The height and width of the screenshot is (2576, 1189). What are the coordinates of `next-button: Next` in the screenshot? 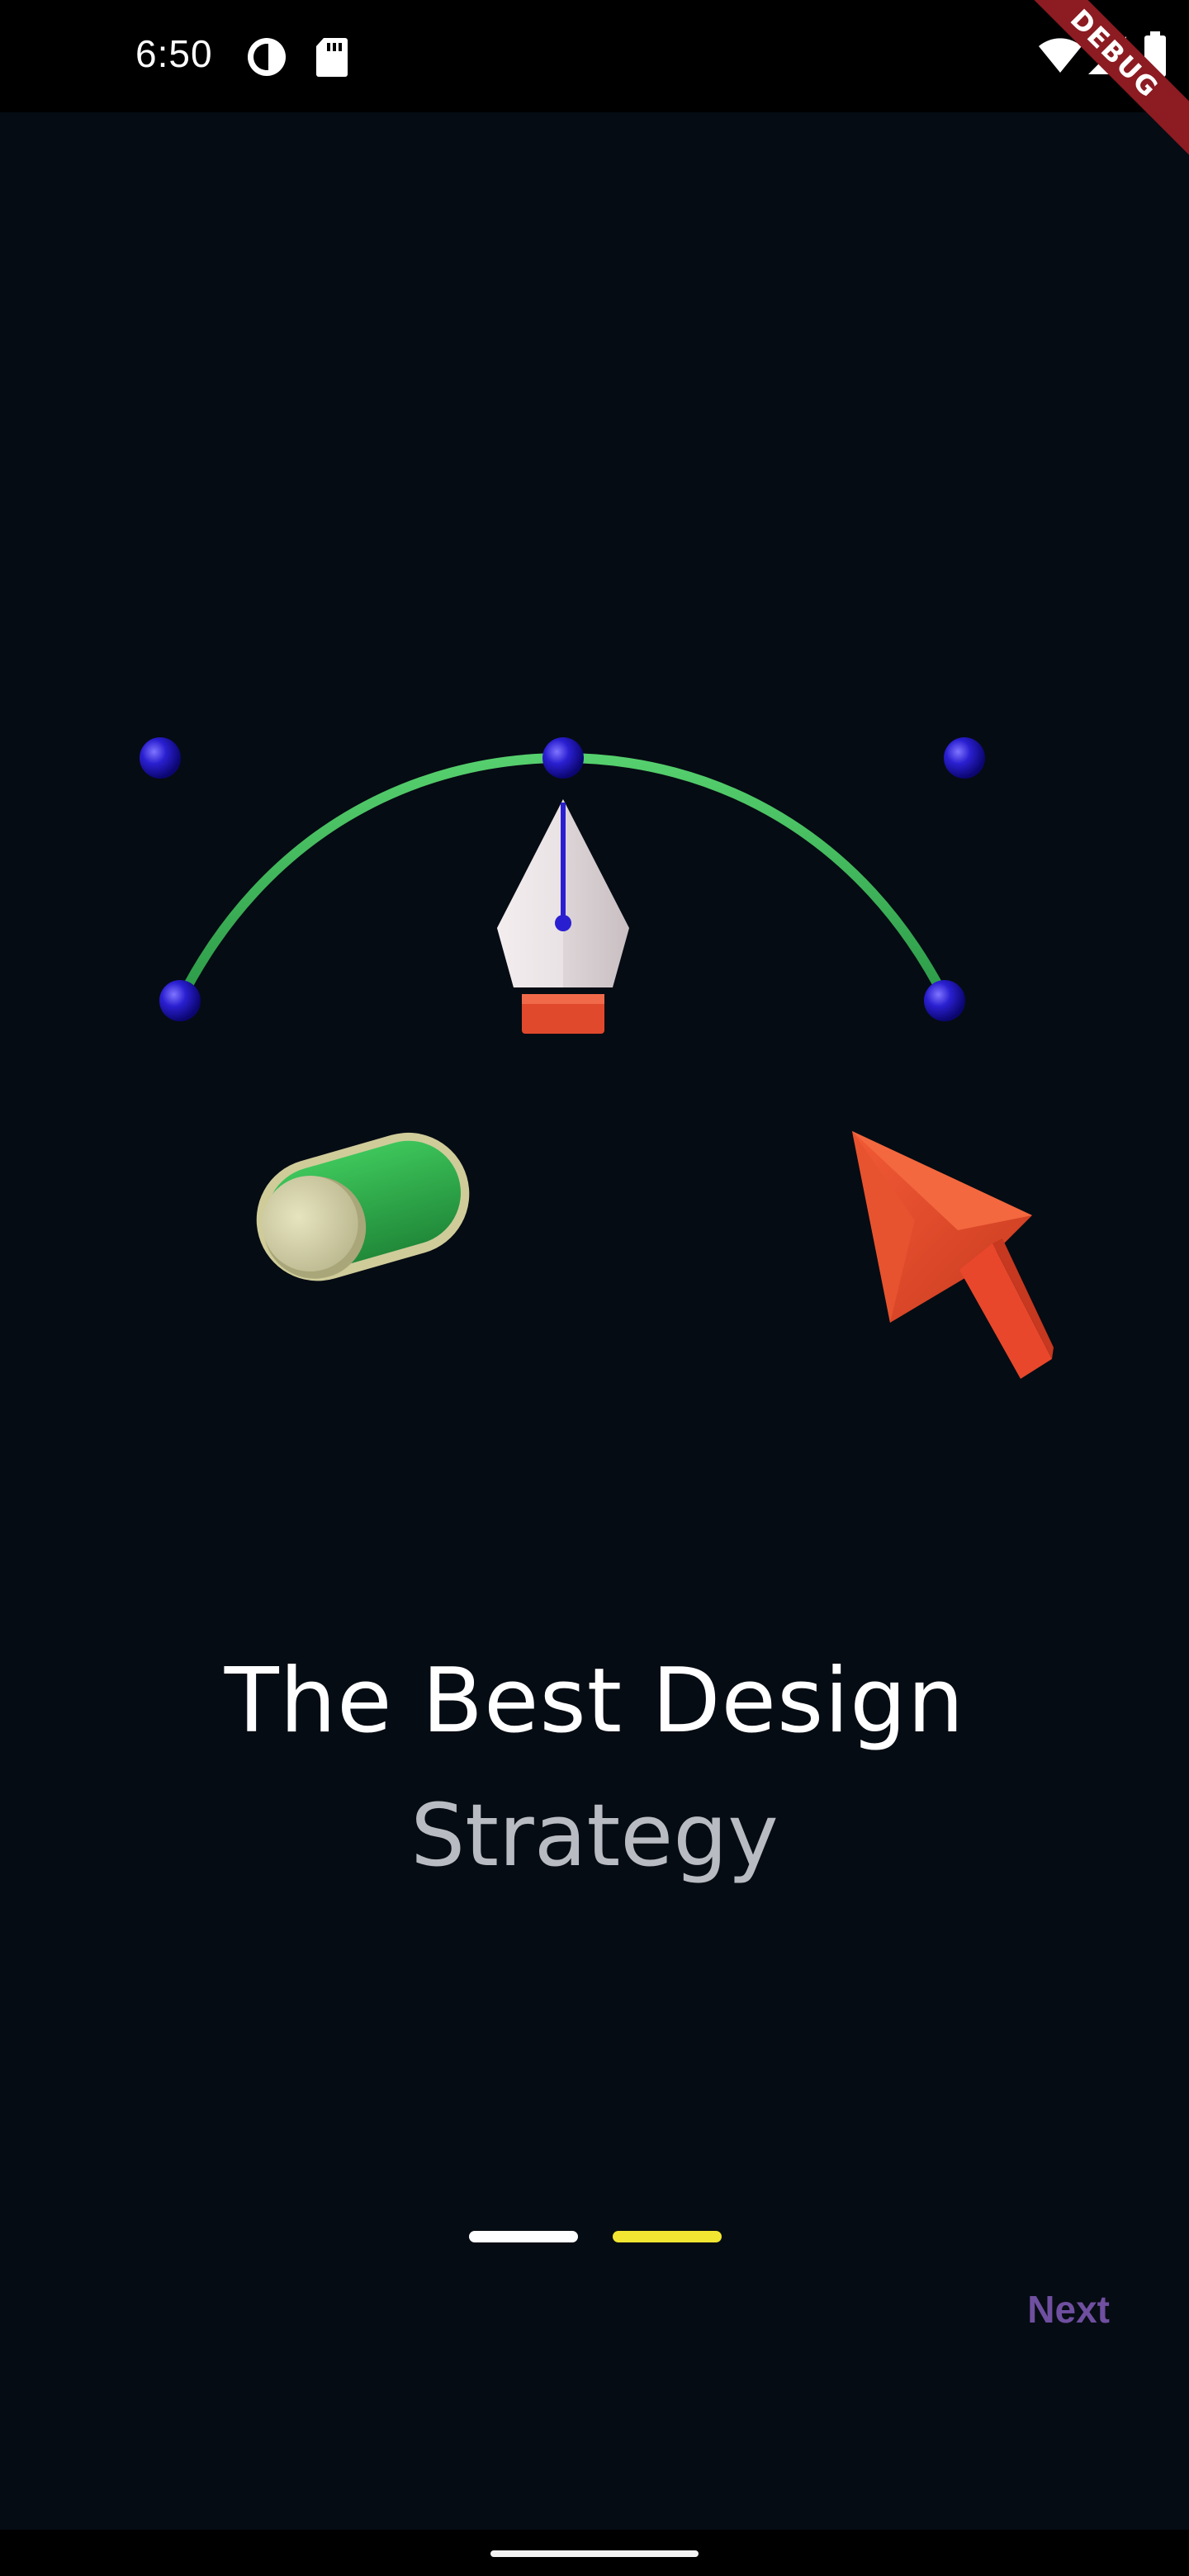 It's located at (1068, 2309).